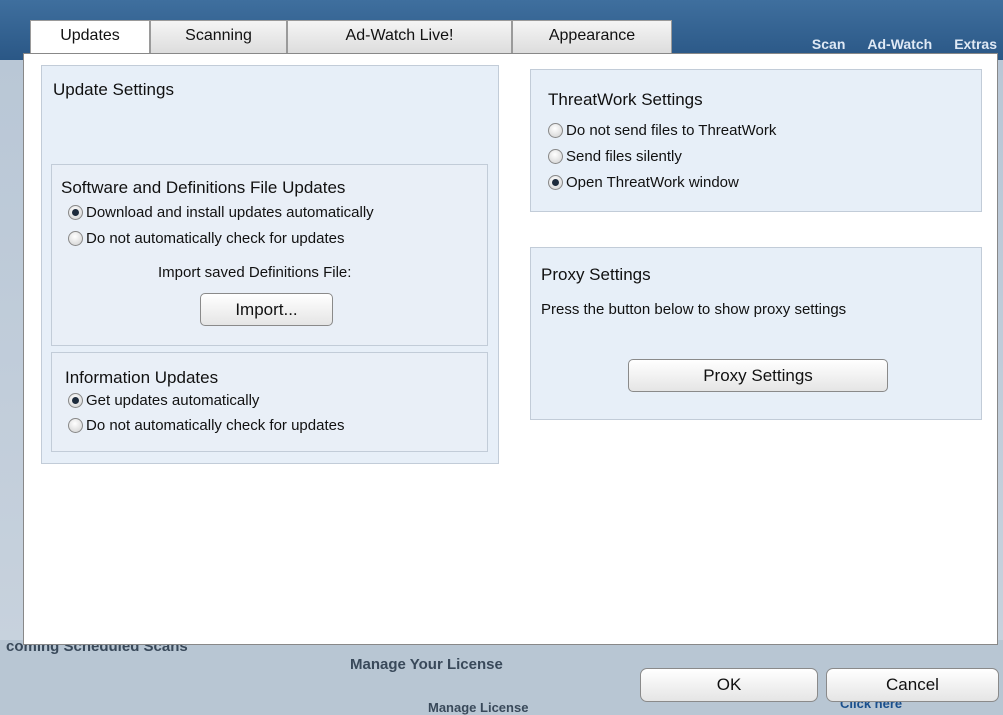 This screenshot has width=1003, height=715. What do you see at coordinates (912, 685) in the screenshot?
I see `cancel-button: Cancel` at bounding box center [912, 685].